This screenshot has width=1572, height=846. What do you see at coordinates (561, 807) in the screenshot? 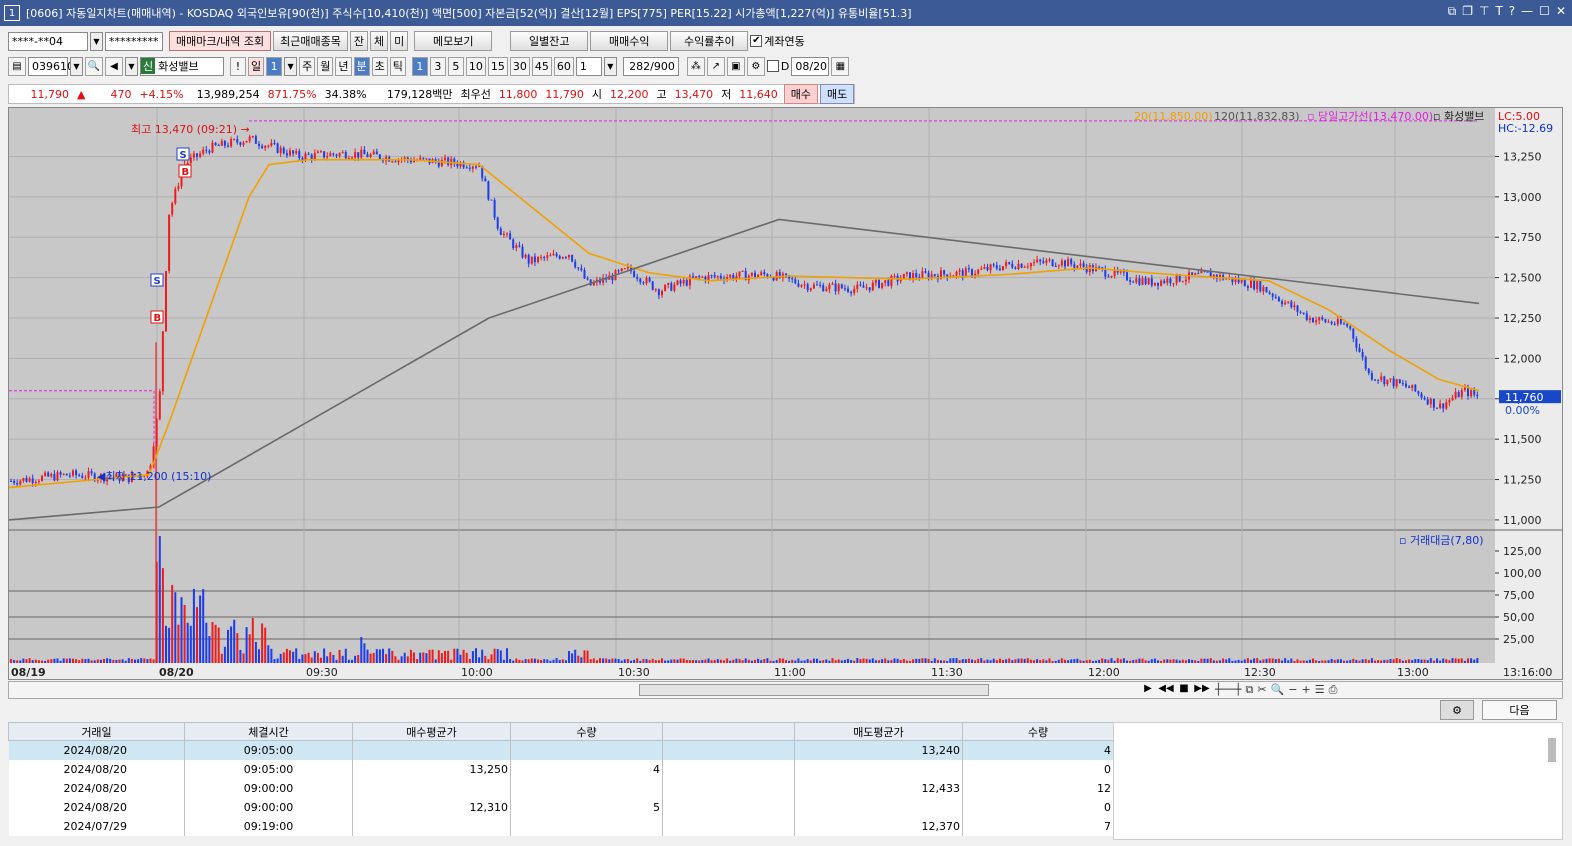
I see `table-row: 2024/08/20 09:00:00 12,310 5 0` at bounding box center [561, 807].